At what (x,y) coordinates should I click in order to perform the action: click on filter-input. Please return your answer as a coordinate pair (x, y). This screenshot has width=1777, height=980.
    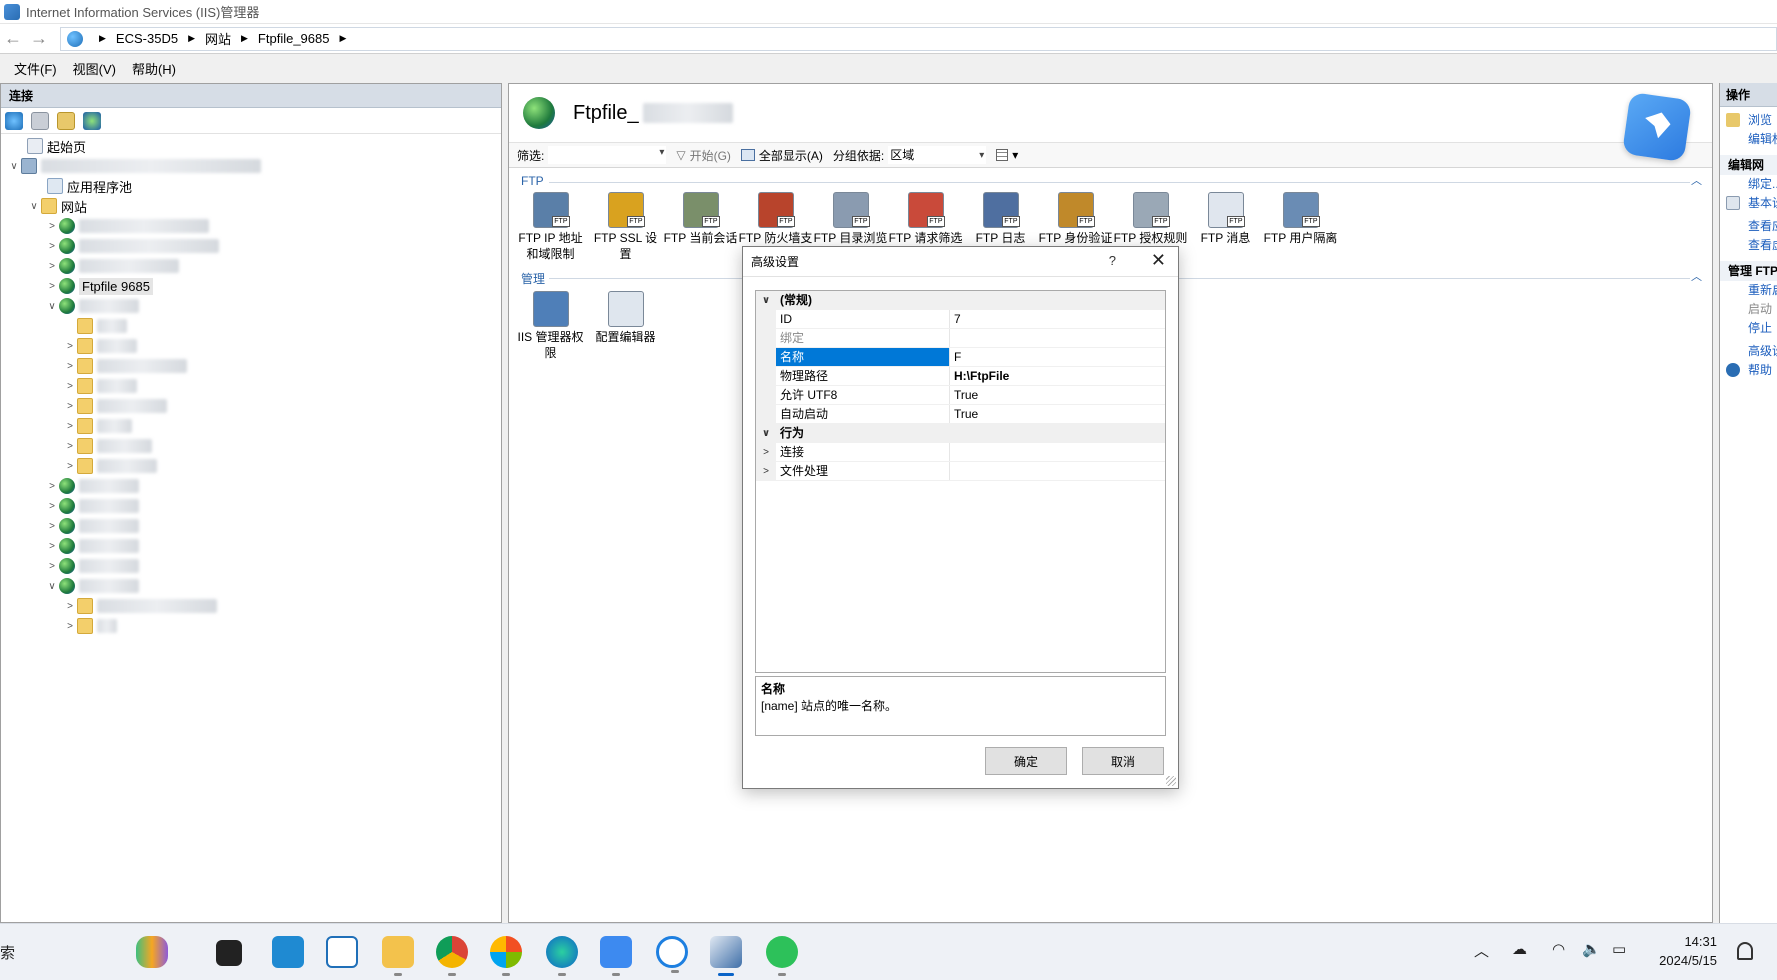
    Looking at the image, I should click on (607, 155).